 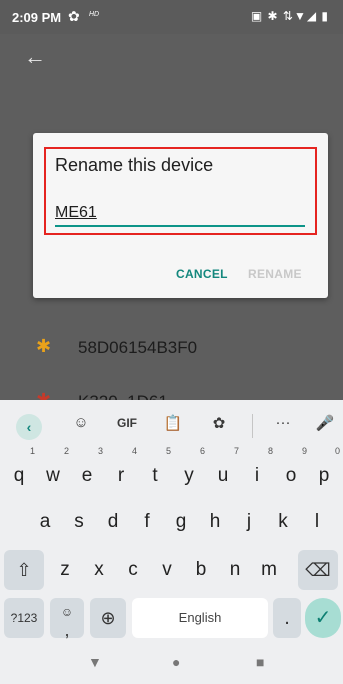 What do you see at coordinates (283, 522) in the screenshot?
I see `key-k: k` at bounding box center [283, 522].